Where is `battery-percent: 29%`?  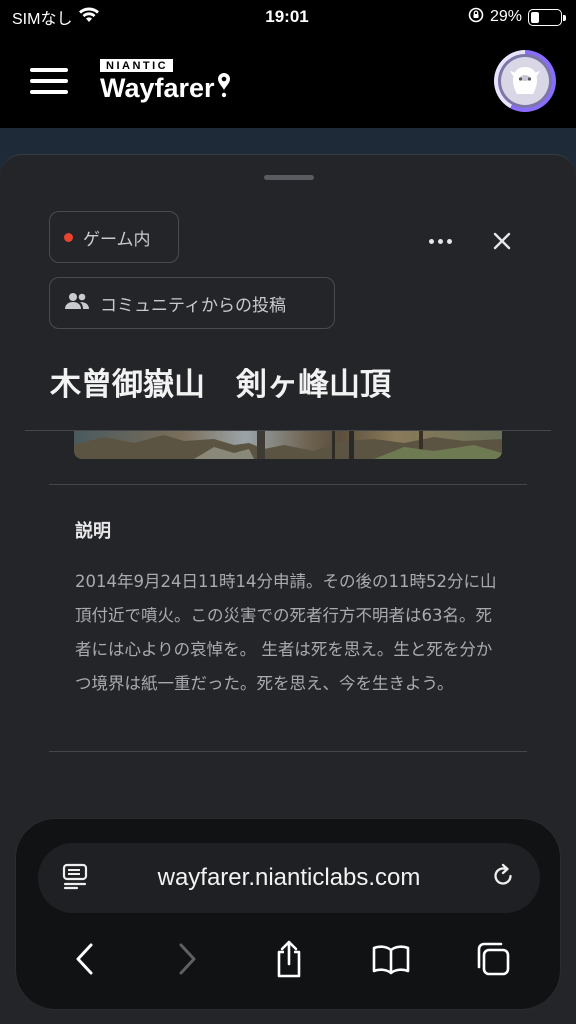
battery-percent: 29% is located at coordinates (505, 16).